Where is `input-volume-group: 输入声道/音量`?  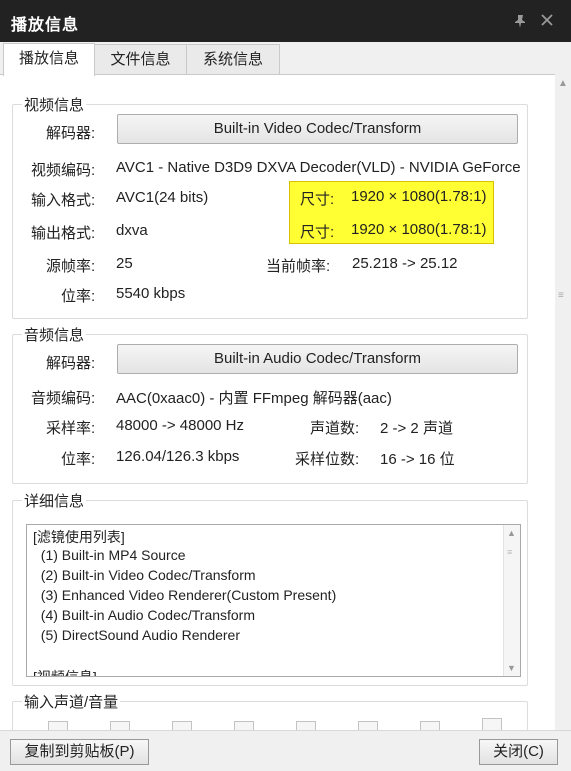
input-volume-group: 输入声道/音量 is located at coordinates (270, 711).